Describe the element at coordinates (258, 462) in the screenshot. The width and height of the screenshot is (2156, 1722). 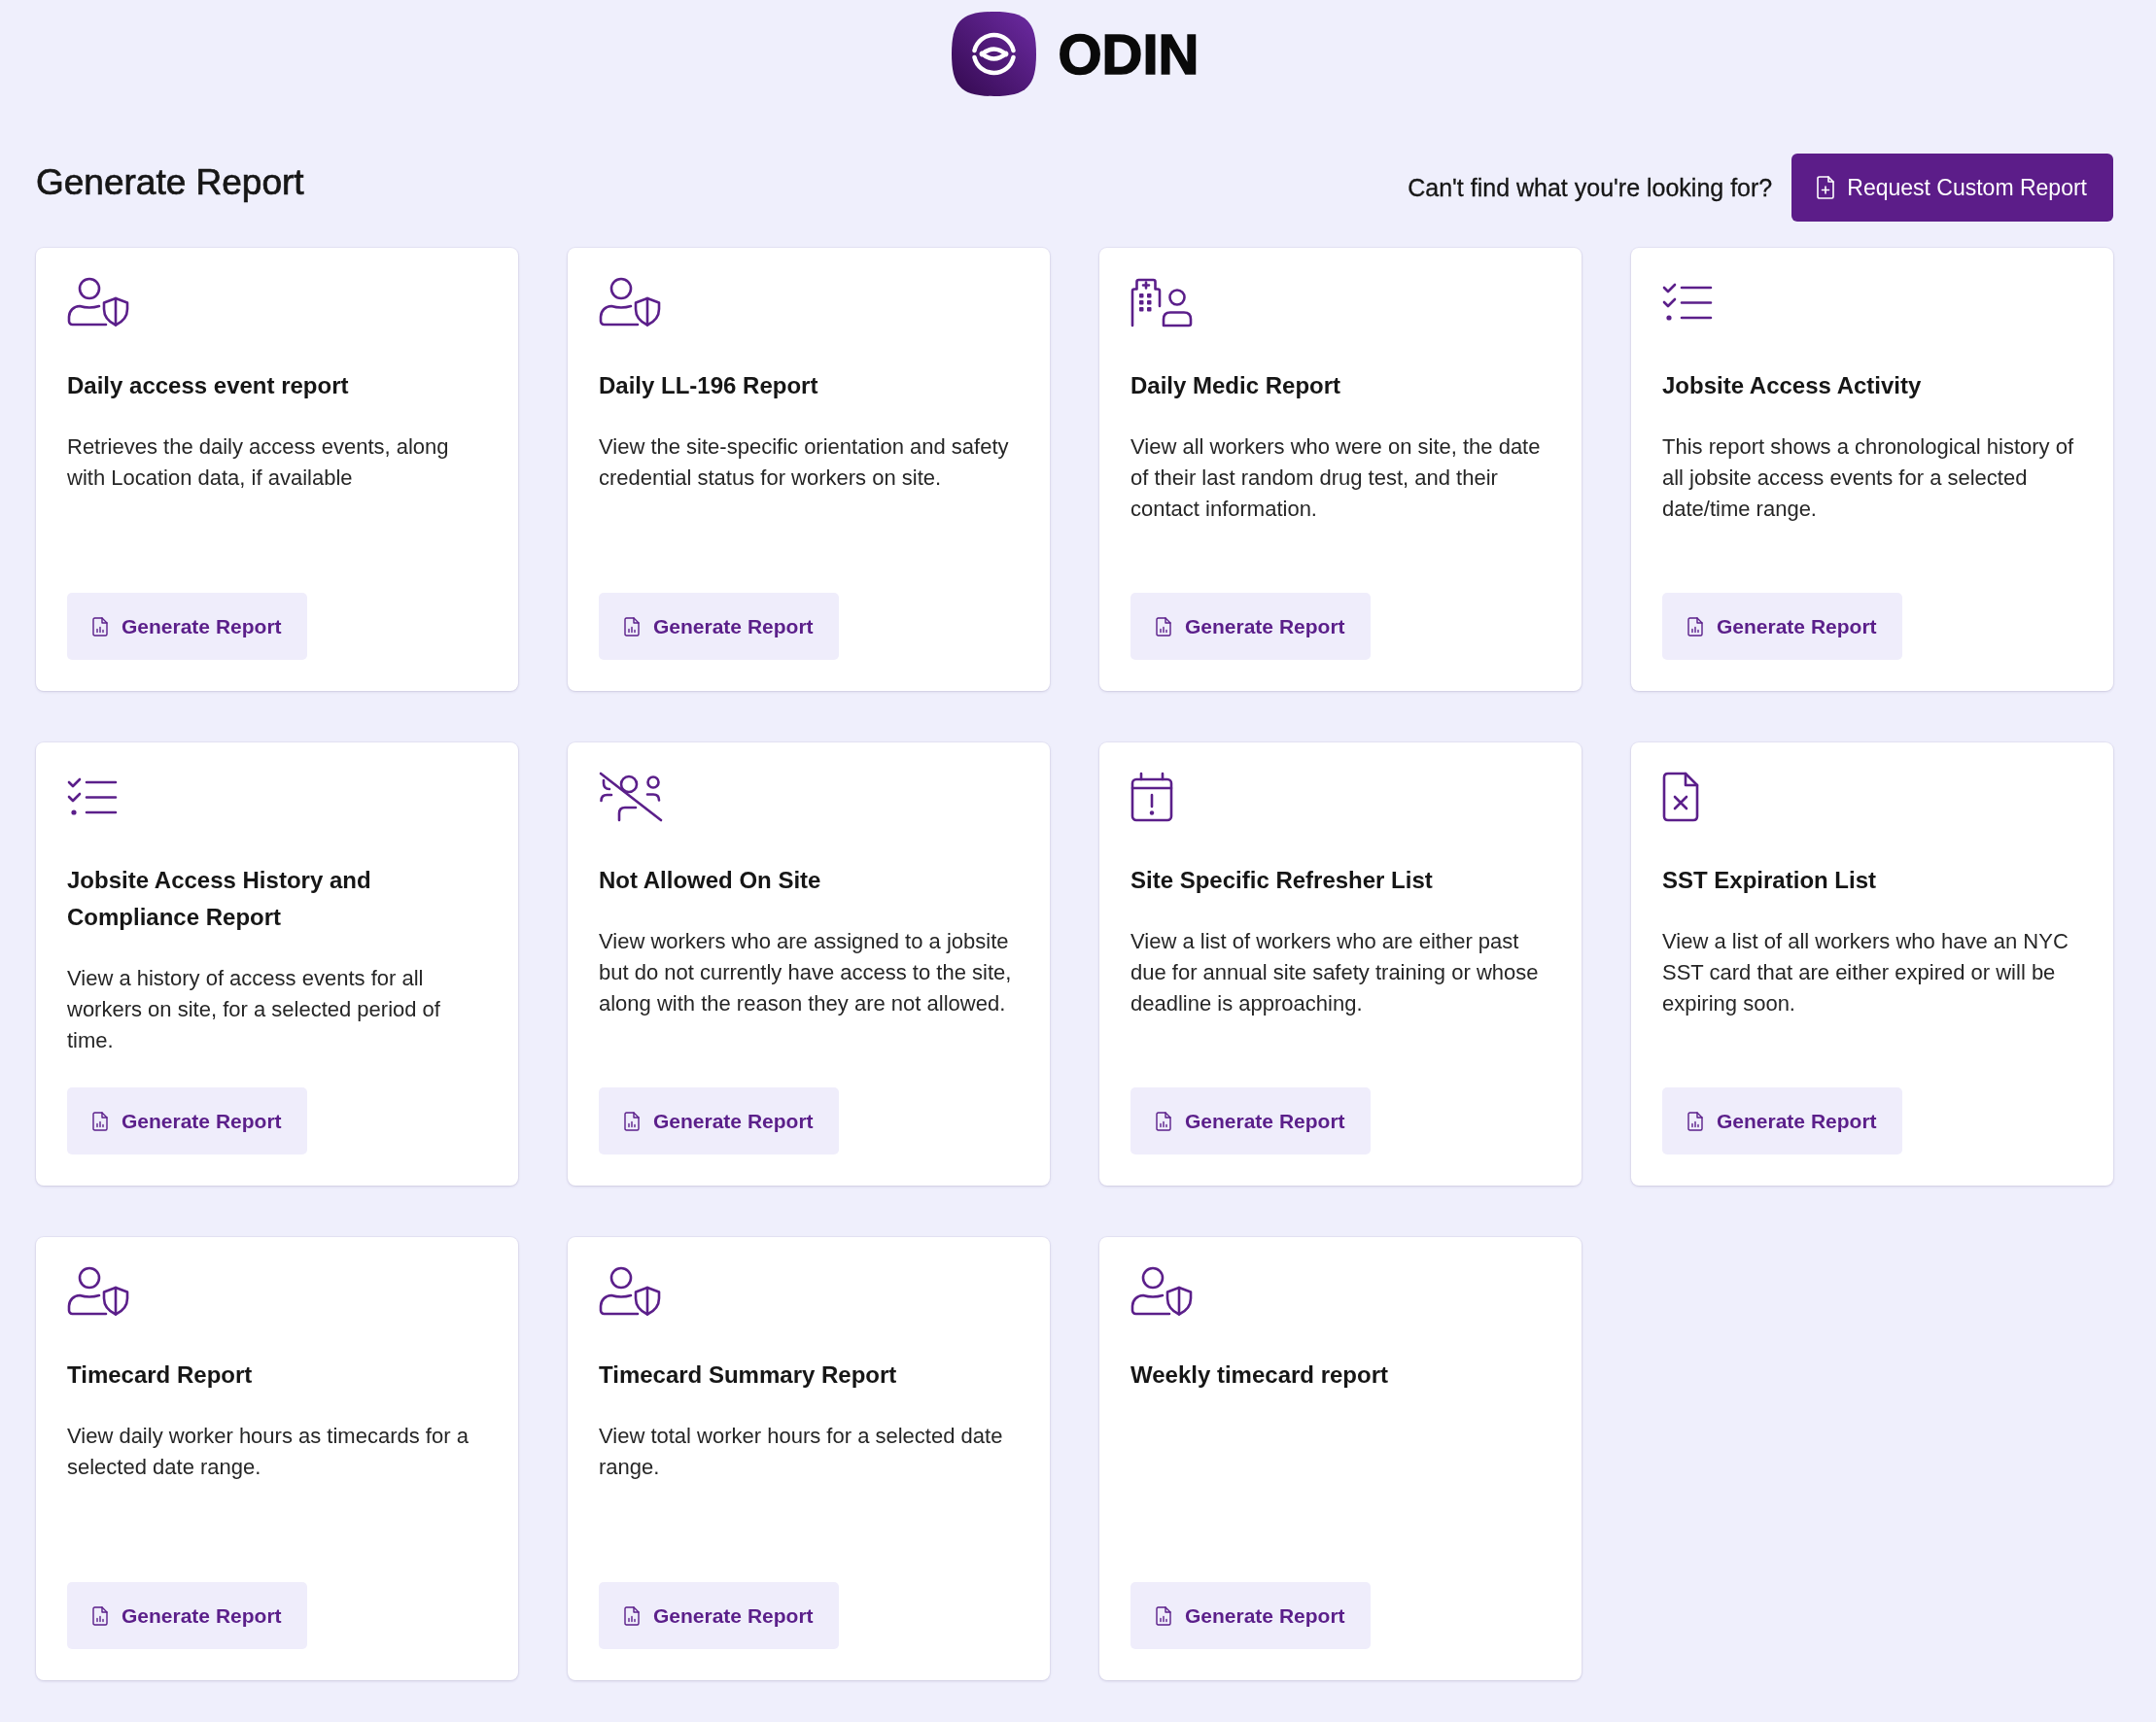
I see `report-description: Retrieves the daily access events, along with Location data, if available` at that location.